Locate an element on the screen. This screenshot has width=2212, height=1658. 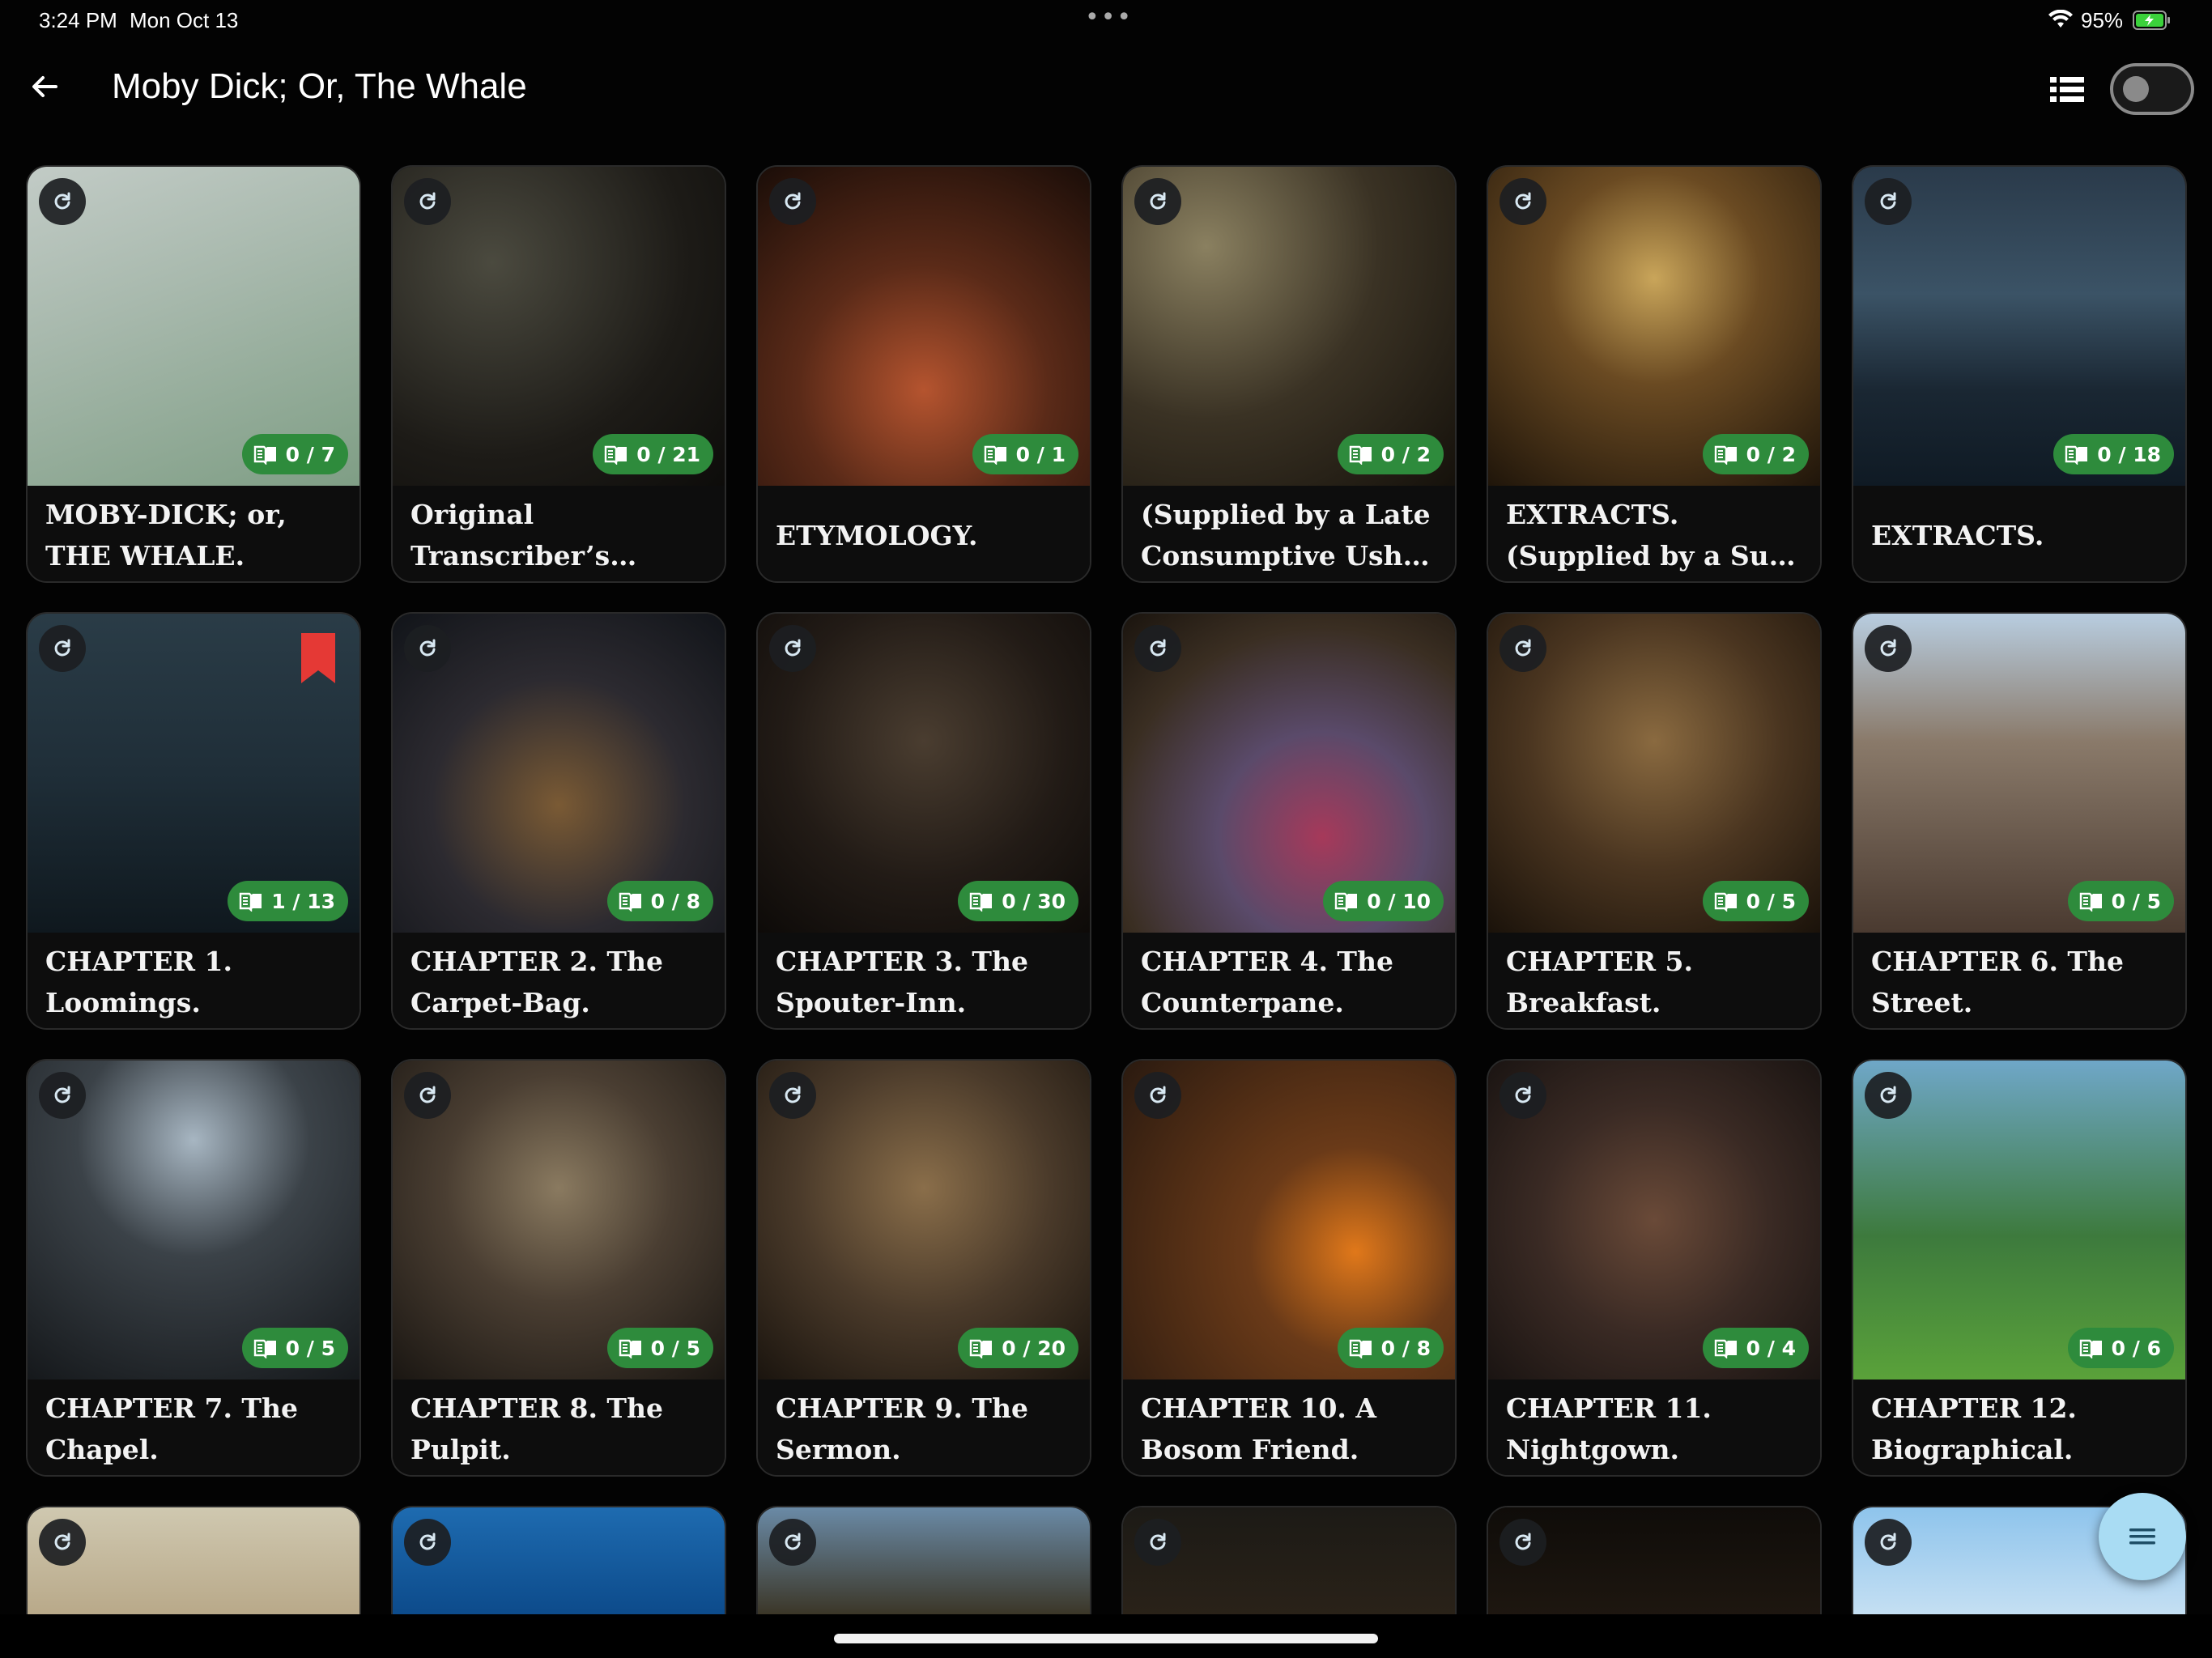
chapter-card: 0 / 5 CHAPTER 5. Breakfast. is located at coordinates (1655, 821).